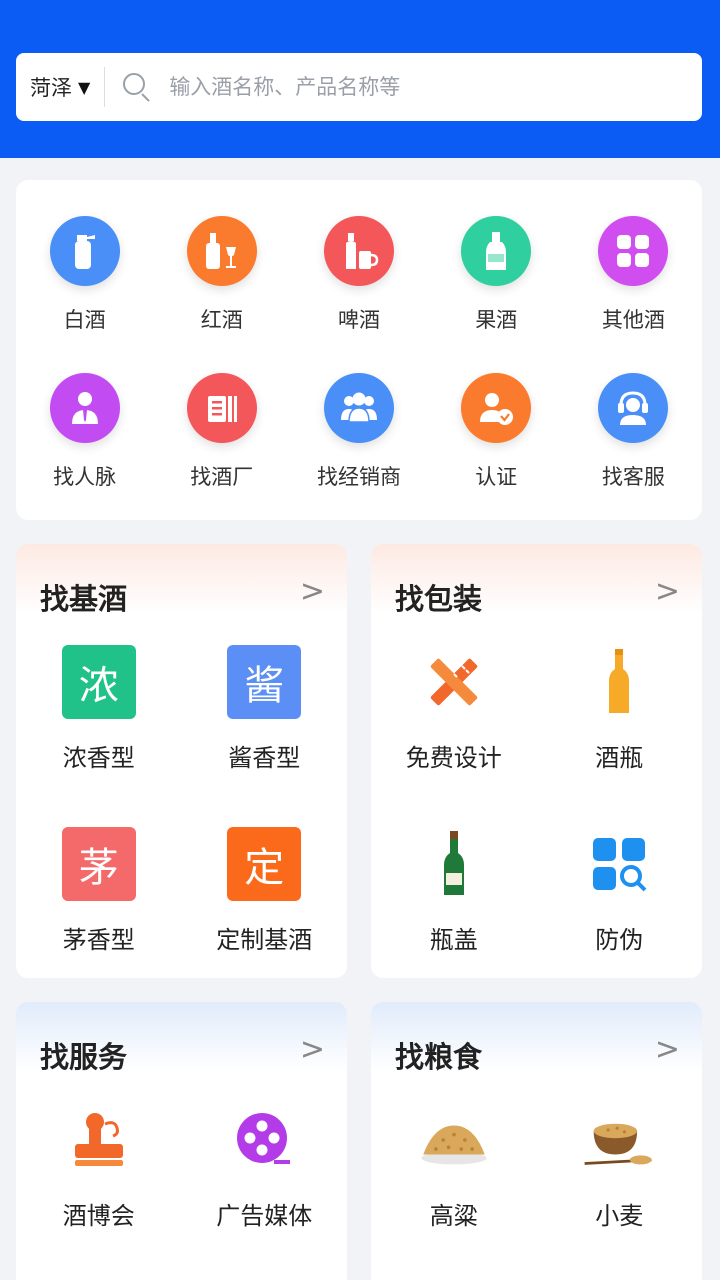 The image size is (720, 1280). Describe the element at coordinates (98, 682) in the screenshot. I see `nong-glyph-icon: 浓` at that location.